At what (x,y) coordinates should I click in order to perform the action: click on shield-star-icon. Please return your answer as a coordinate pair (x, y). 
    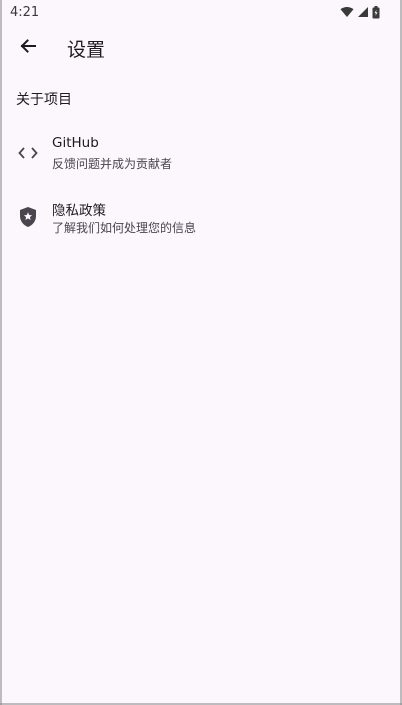
    Looking at the image, I should click on (28, 217).